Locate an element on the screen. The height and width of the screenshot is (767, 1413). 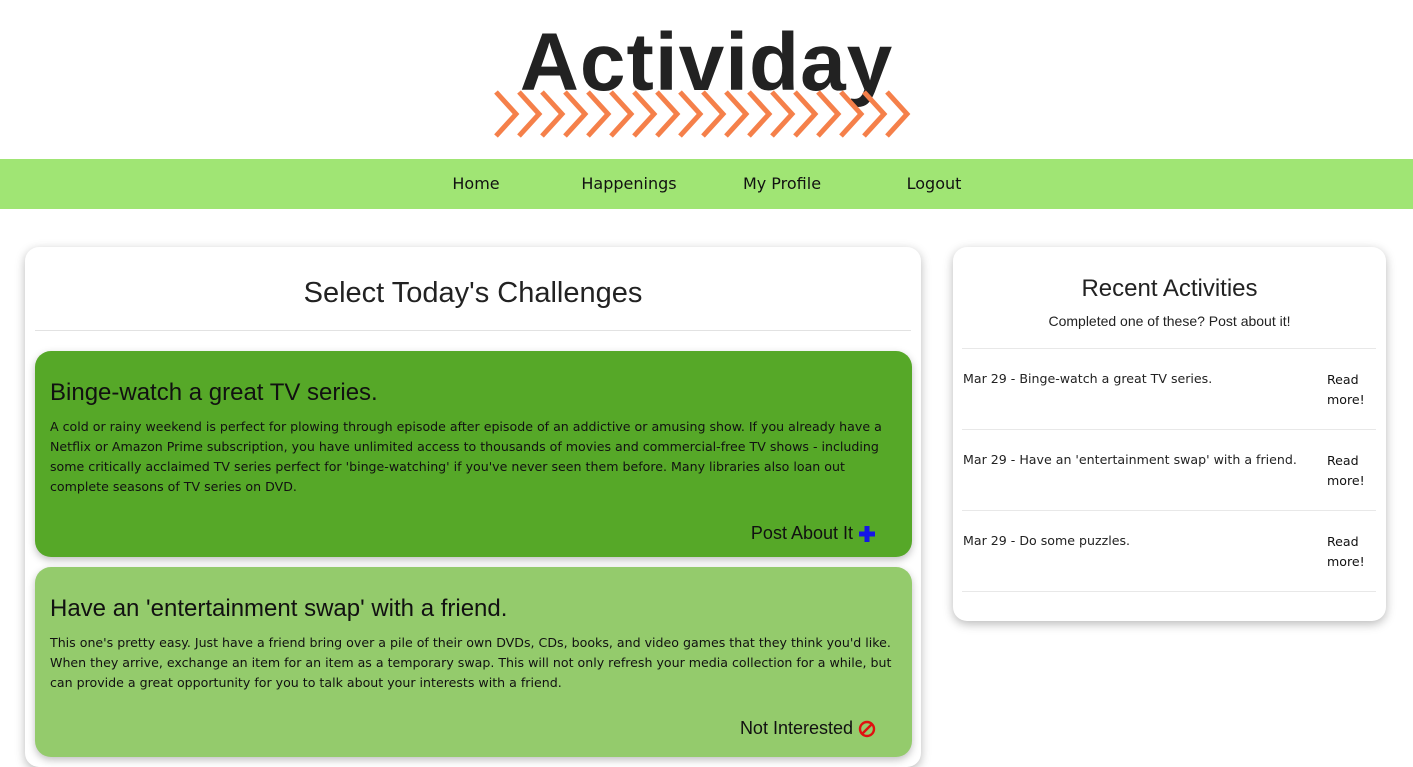
post-about-it-button: Post About It is located at coordinates (813, 533).